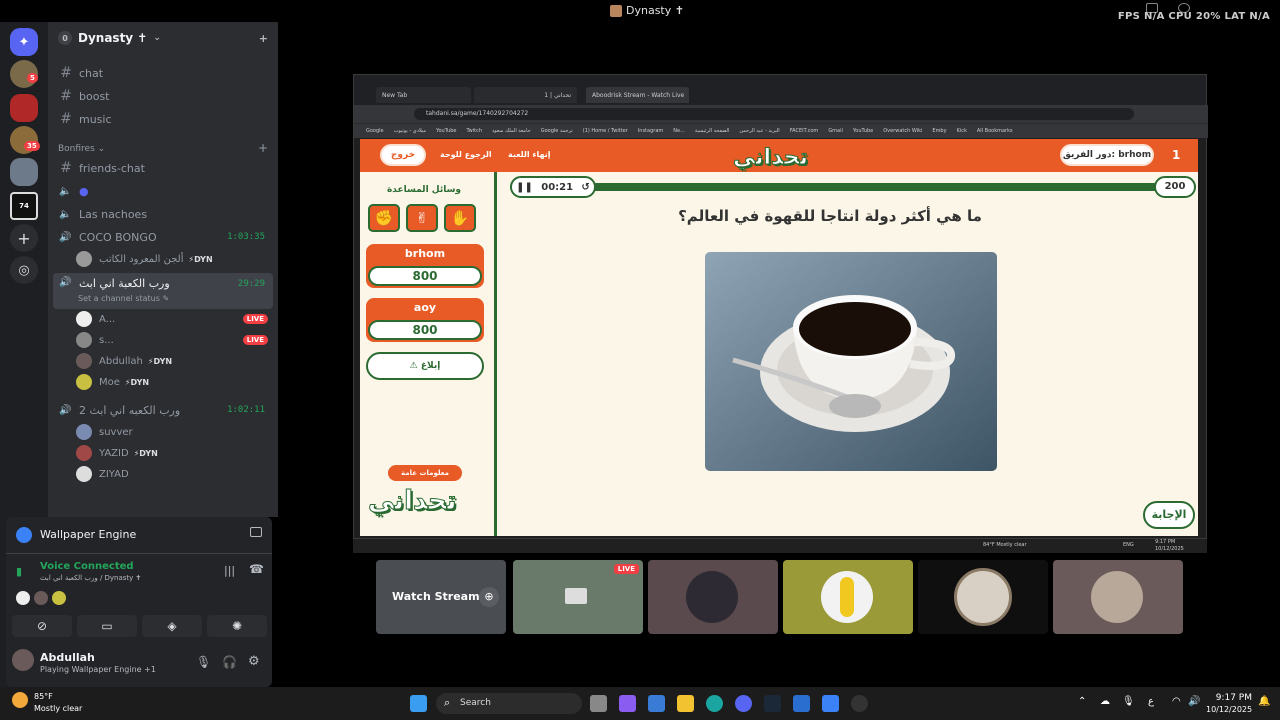  I want to click on report-button: ⚠ إبلاغ, so click(425, 366).